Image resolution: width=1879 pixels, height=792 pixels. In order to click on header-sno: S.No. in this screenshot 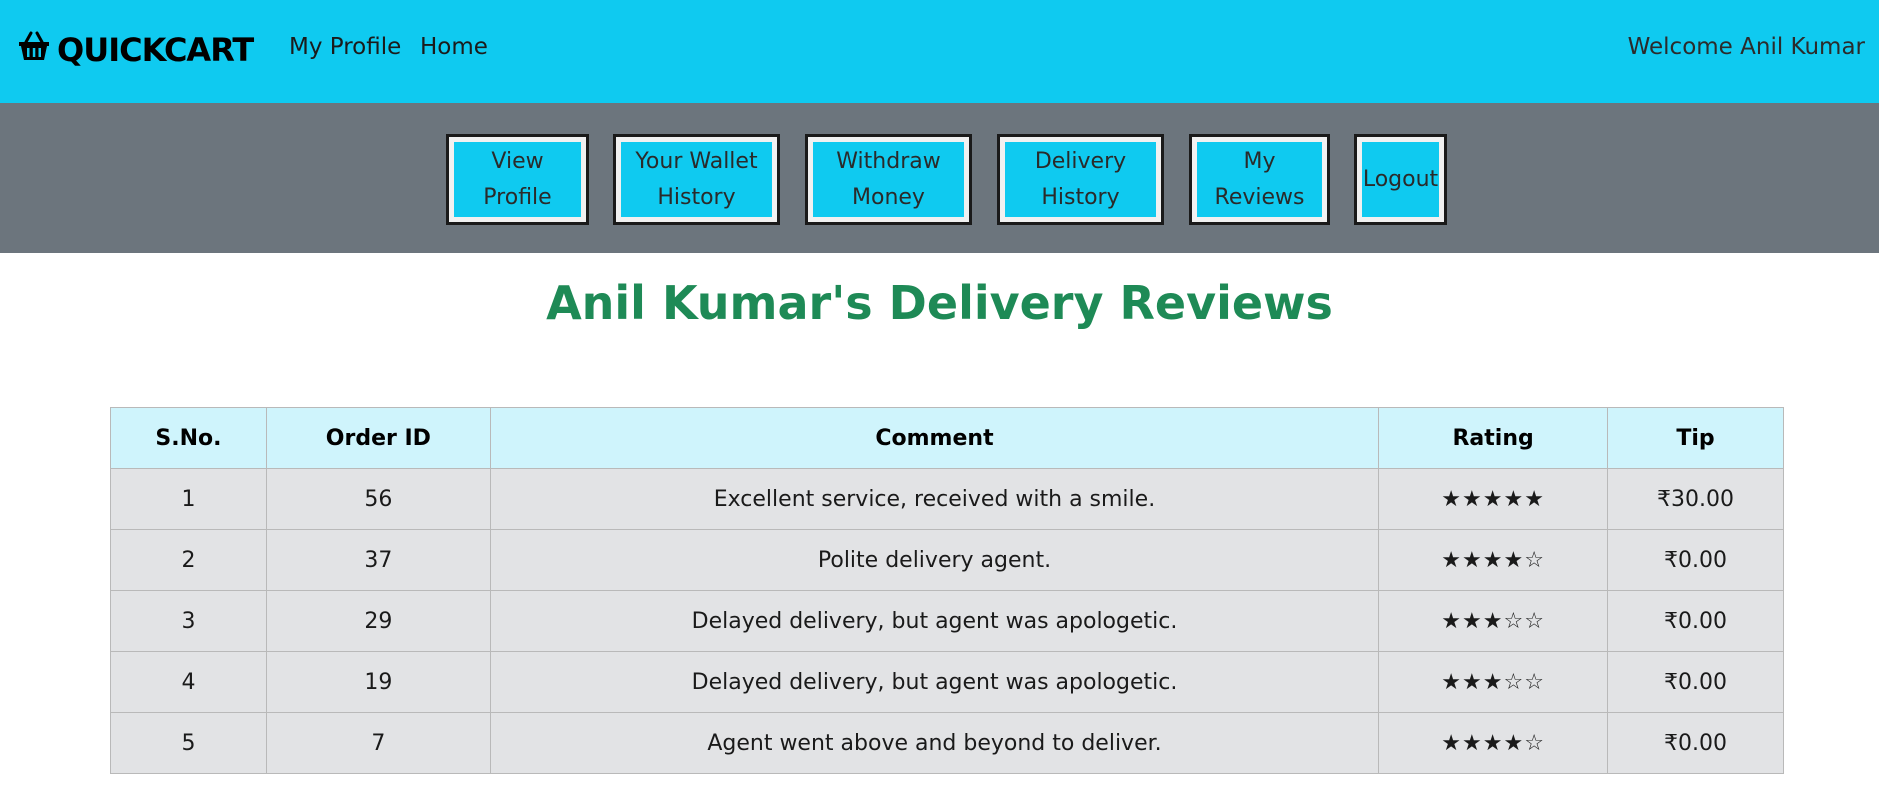, I will do `click(188, 438)`.